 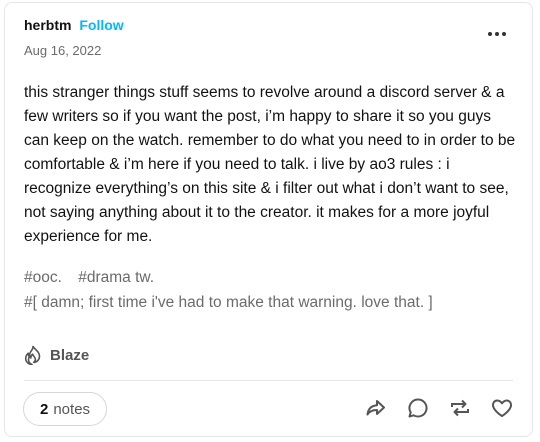 I want to click on blaze-button: Blaze, so click(x=56, y=355).